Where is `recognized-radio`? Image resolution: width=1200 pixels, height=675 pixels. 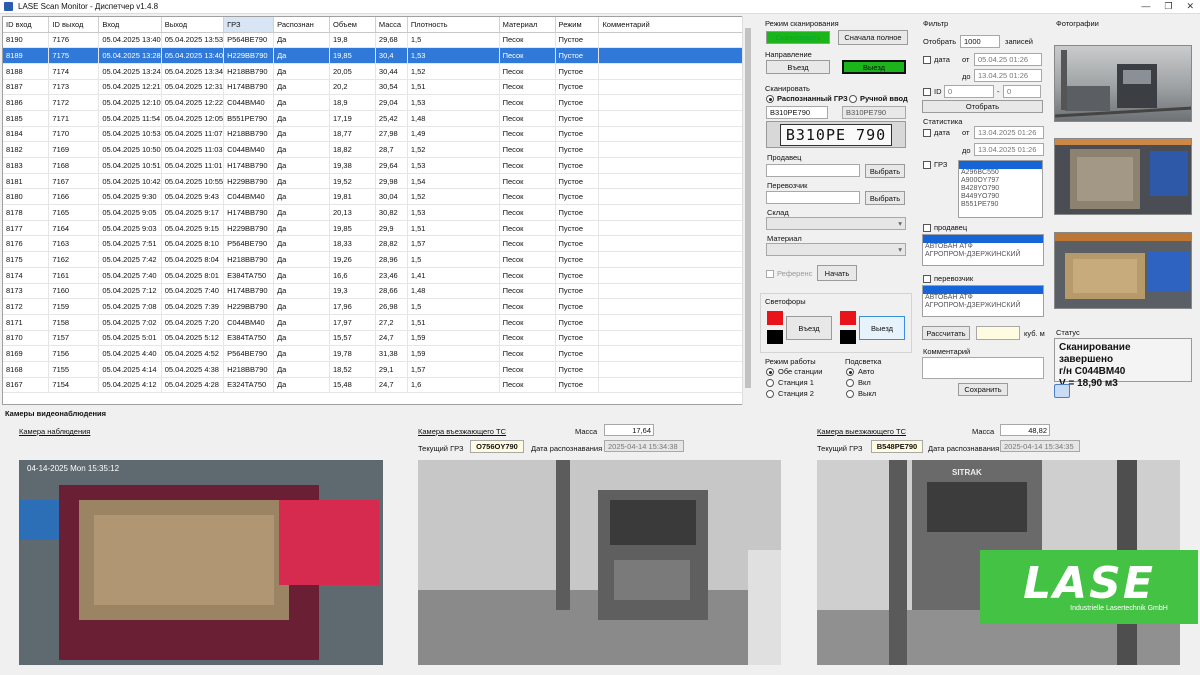 recognized-radio is located at coordinates (770, 99).